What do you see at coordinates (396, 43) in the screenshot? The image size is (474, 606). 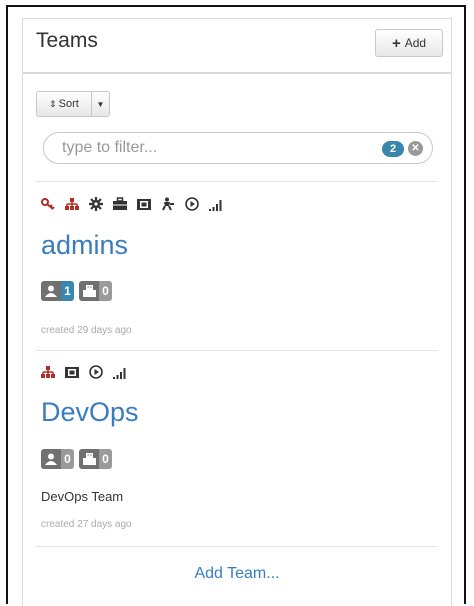 I see `plus-icon: +` at bounding box center [396, 43].